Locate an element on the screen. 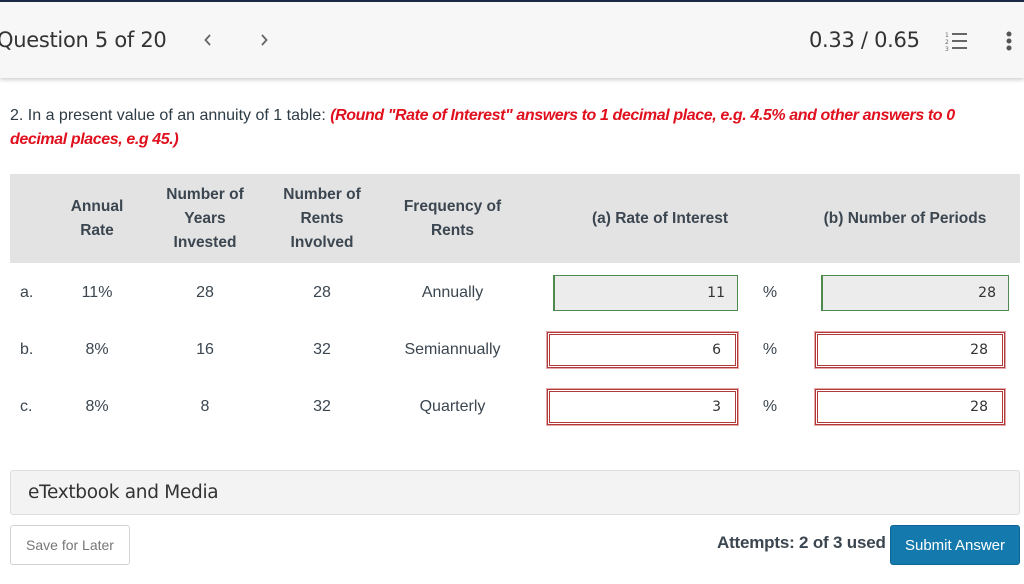 Image resolution: width=1024 pixels, height=584 pixels. rate-of-interest-input: 6 is located at coordinates (642, 350).